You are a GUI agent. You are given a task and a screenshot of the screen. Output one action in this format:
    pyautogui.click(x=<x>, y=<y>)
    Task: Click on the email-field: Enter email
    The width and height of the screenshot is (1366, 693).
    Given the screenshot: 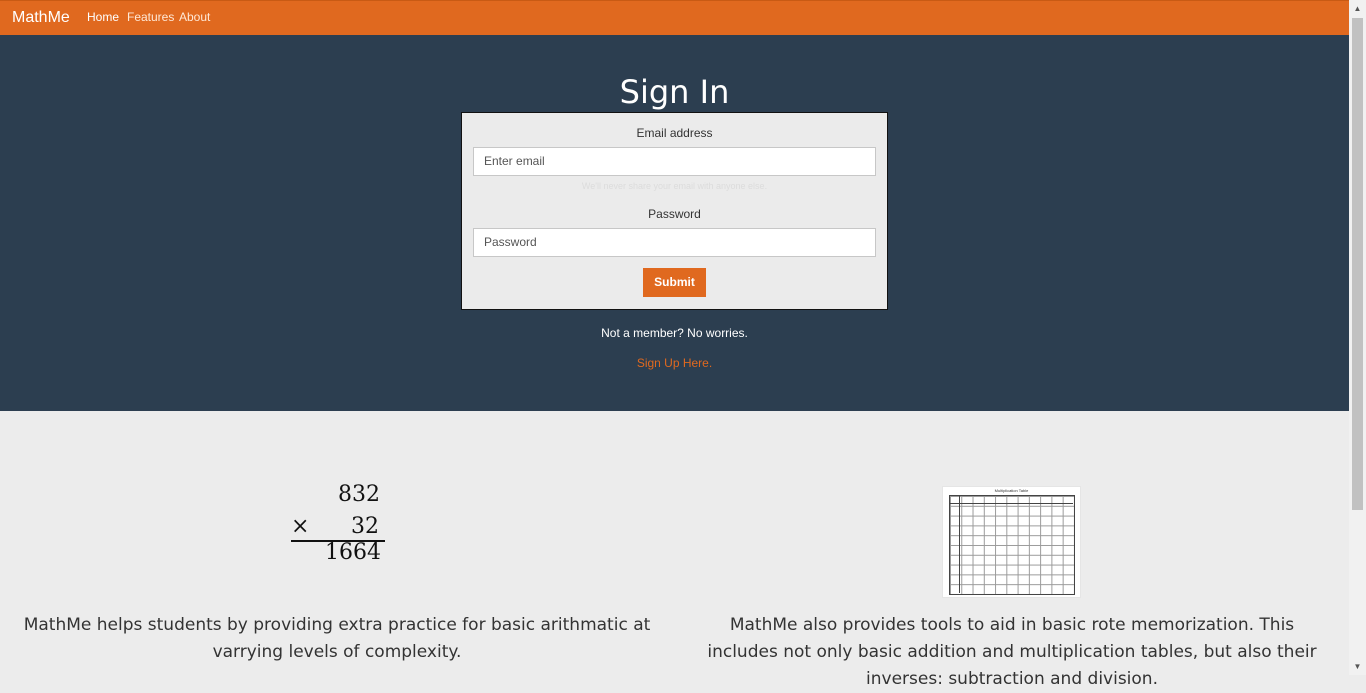 What is the action you would take?
    pyautogui.click(x=674, y=161)
    